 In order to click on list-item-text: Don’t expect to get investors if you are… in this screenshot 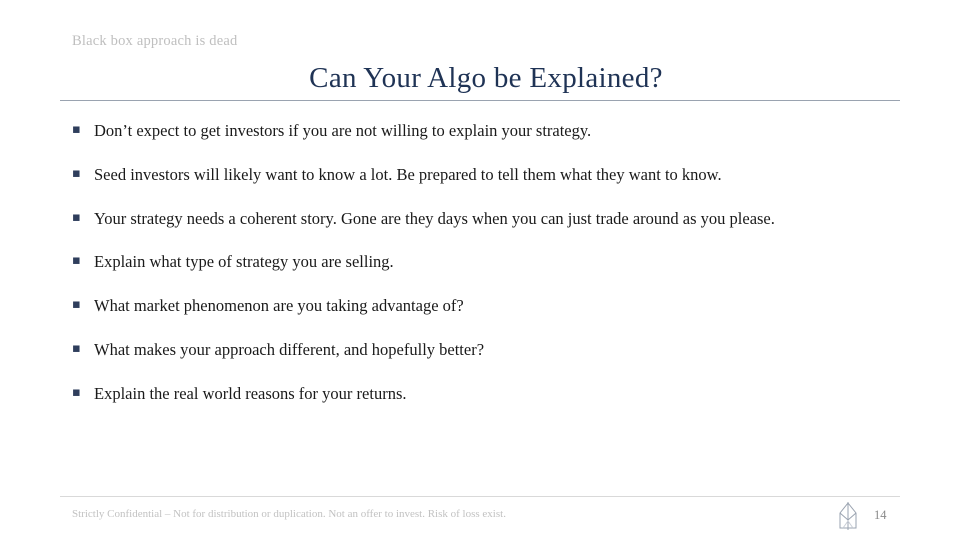, I will do `click(343, 130)`.